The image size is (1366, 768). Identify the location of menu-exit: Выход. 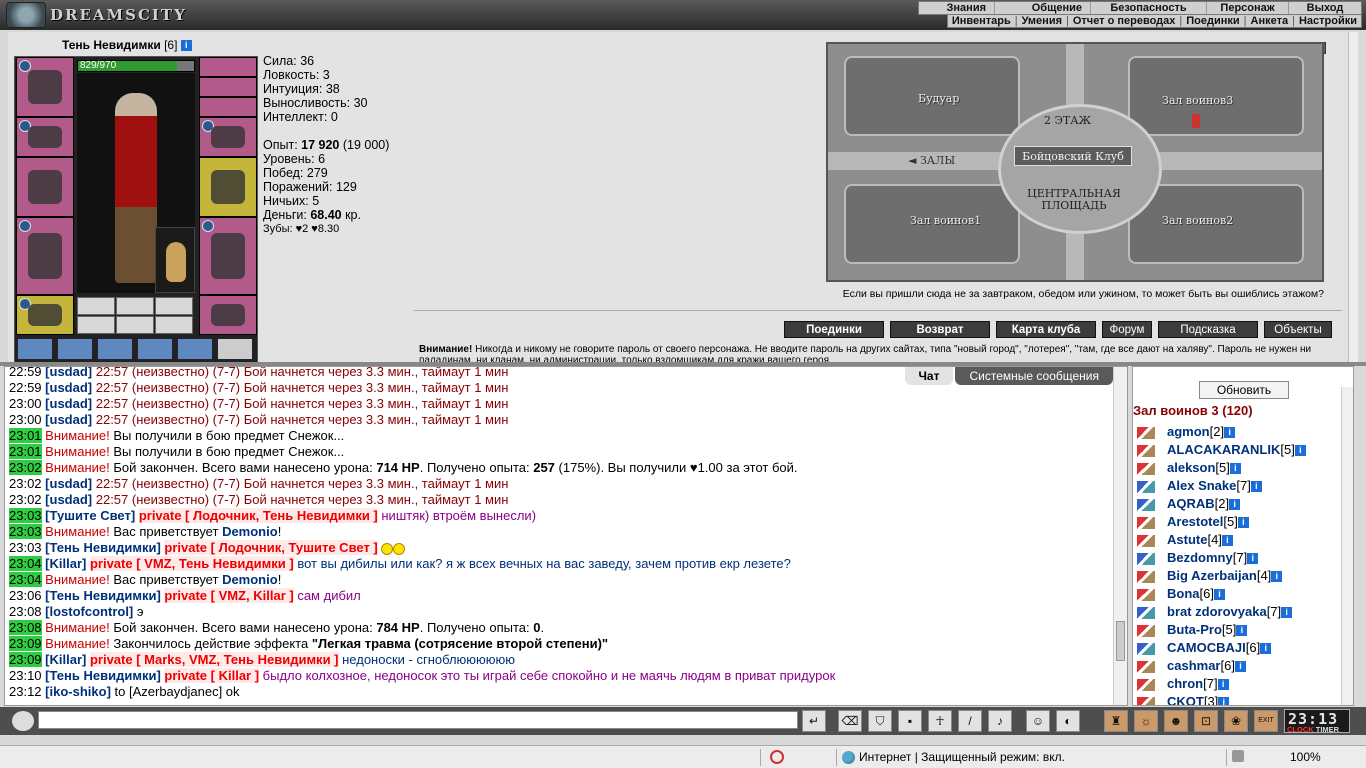
(1325, 8).